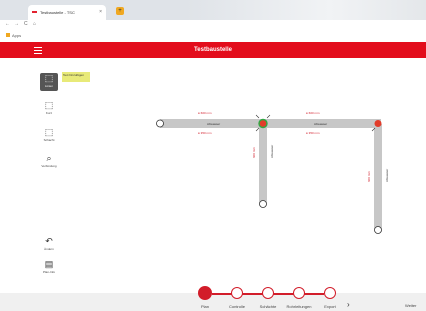  What do you see at coordinates (205, 293) in the screenshot?
I see `step-plan` at bounding box center [205, 293].